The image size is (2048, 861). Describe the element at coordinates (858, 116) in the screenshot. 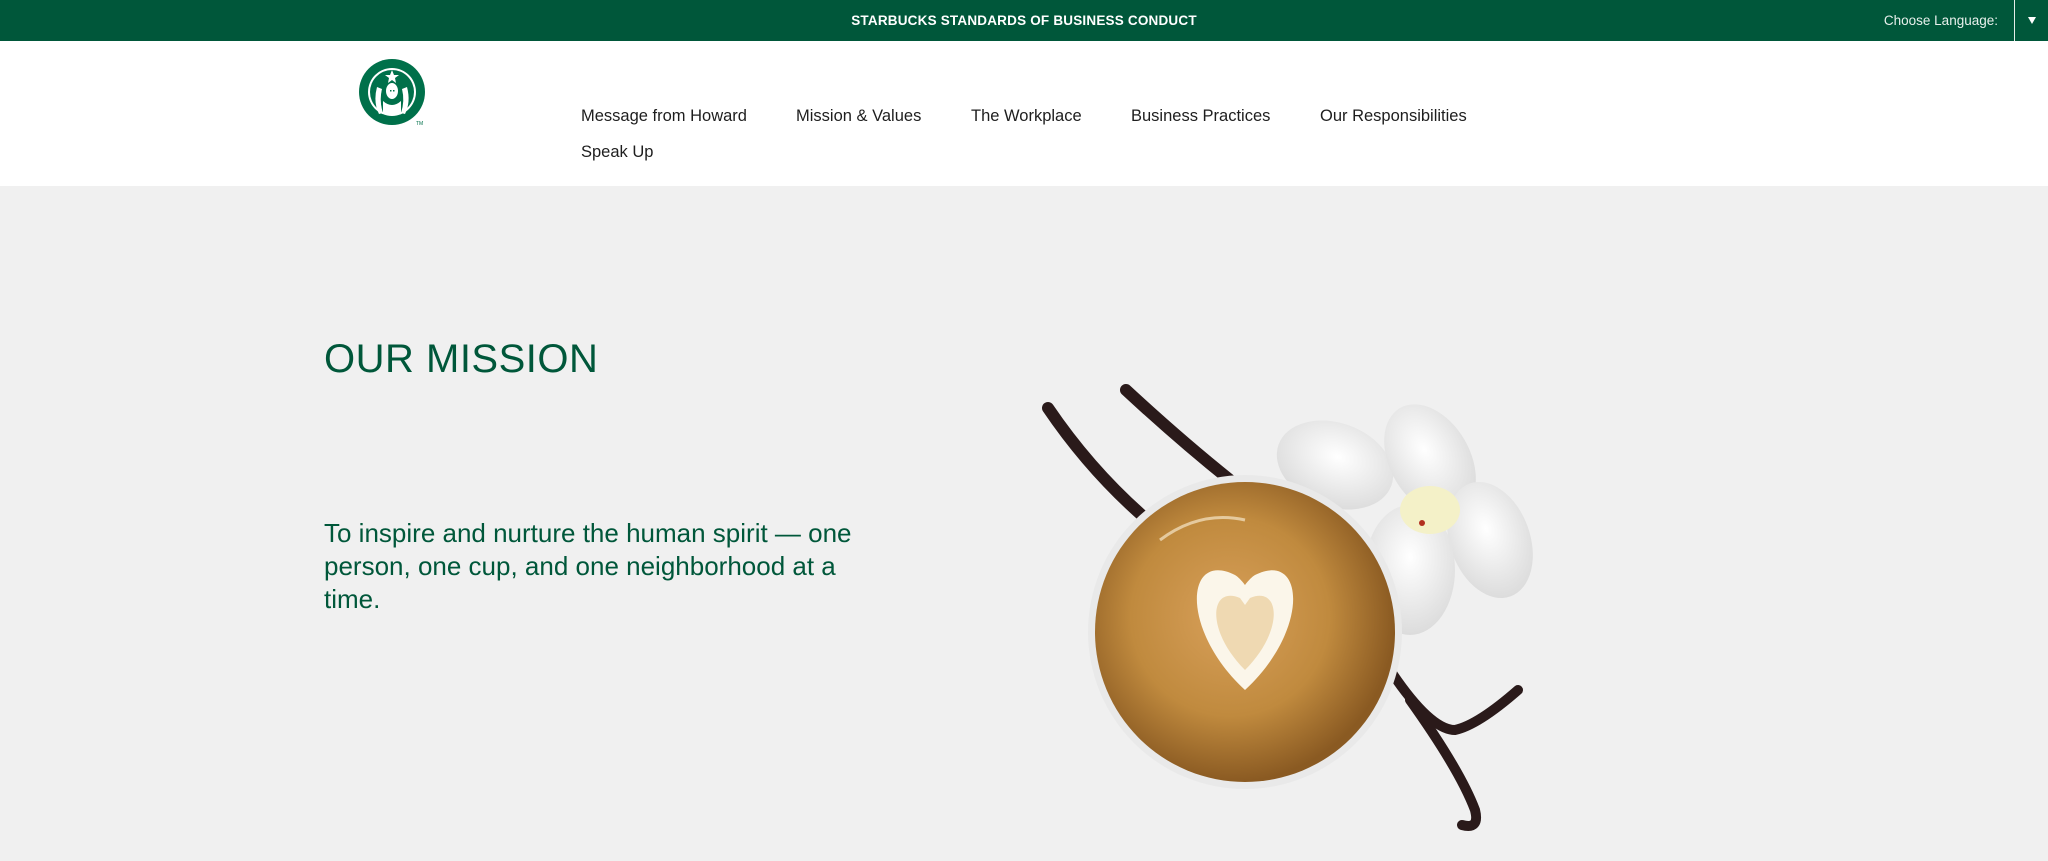

I see `nav-mission-values: Mission & Values` at that location.